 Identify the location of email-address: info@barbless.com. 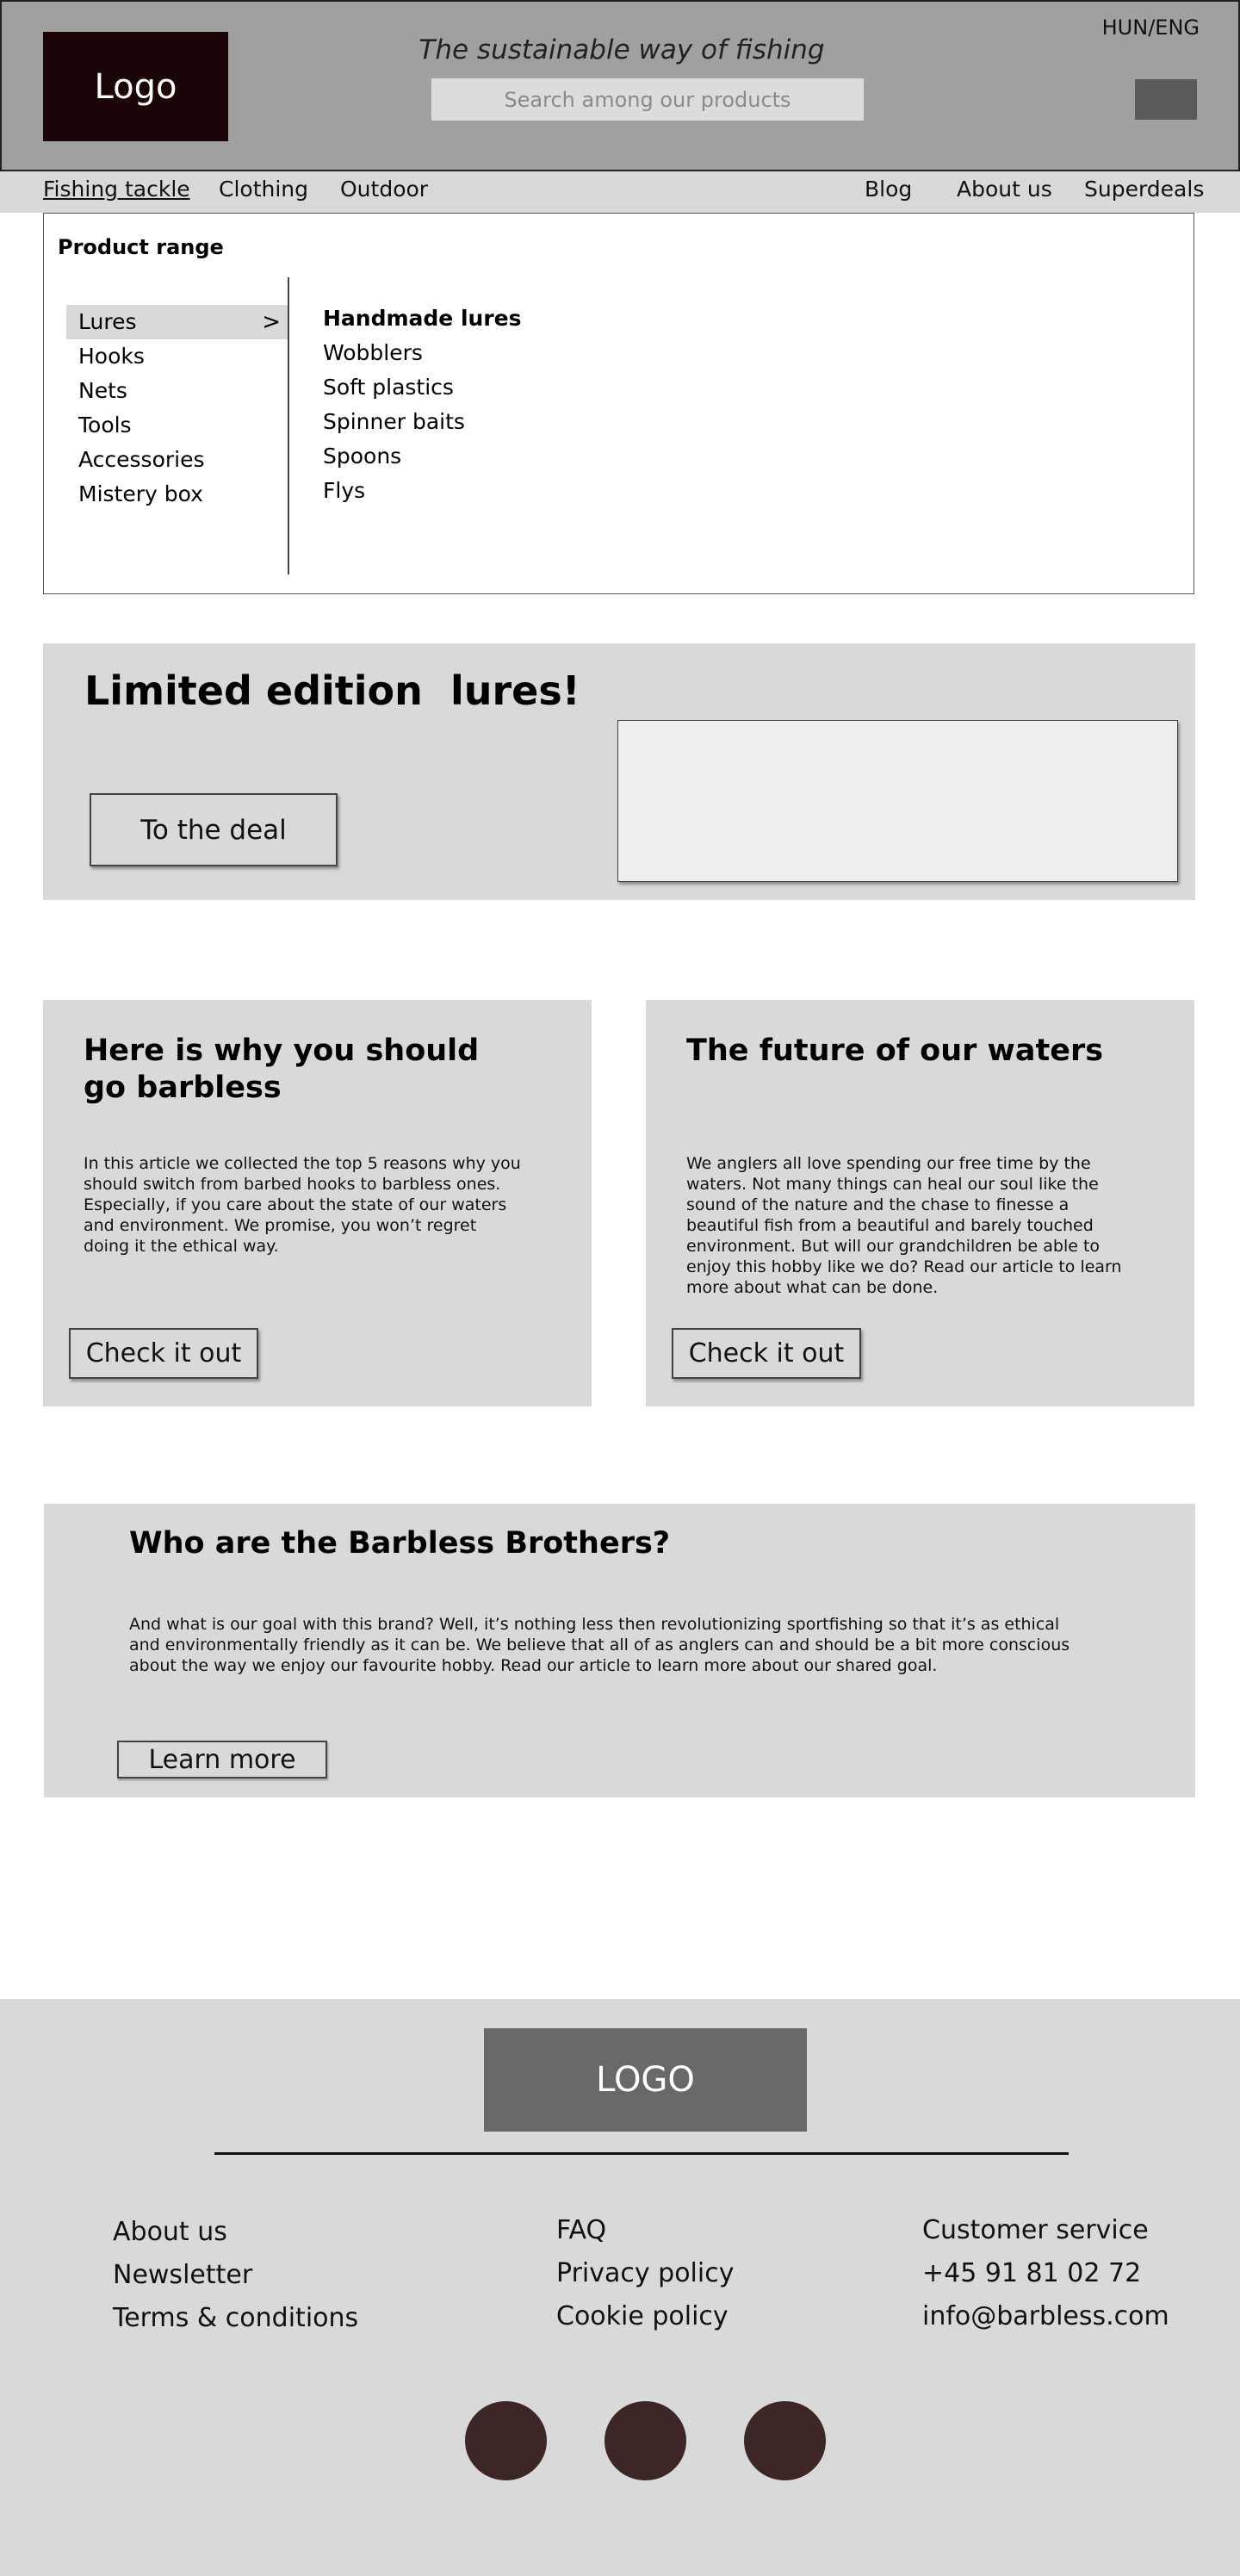
(1046, 2317).